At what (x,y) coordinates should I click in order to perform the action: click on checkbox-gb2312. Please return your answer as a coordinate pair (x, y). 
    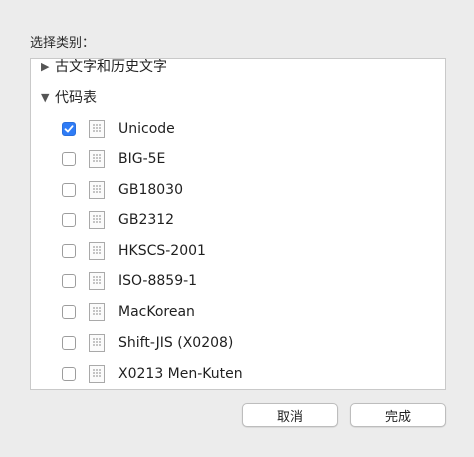
    Looking at the image, I should click on (69, 220).